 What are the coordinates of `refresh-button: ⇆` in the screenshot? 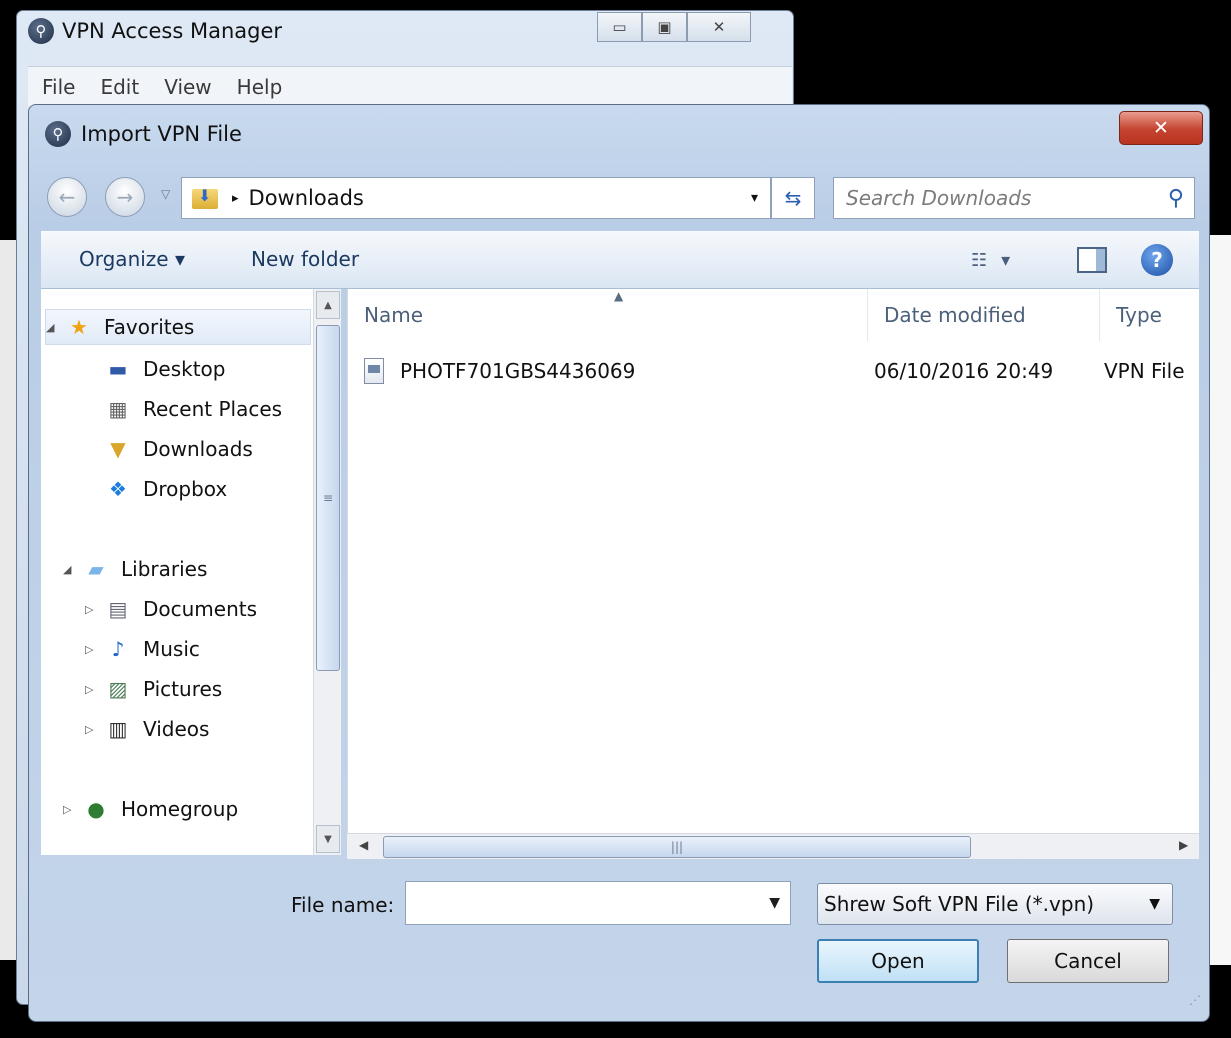 It's located at (793, 198).